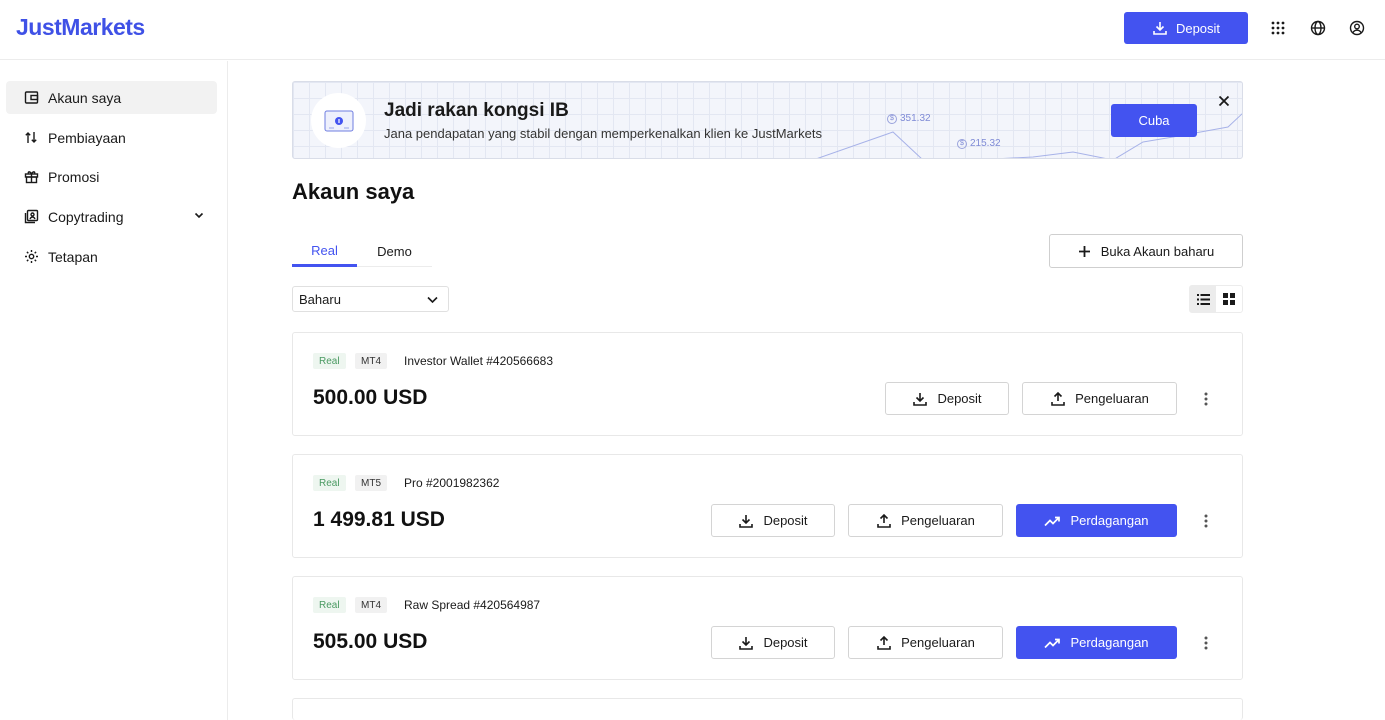  I want to click on grid-view-icon, so click(1229, 299).